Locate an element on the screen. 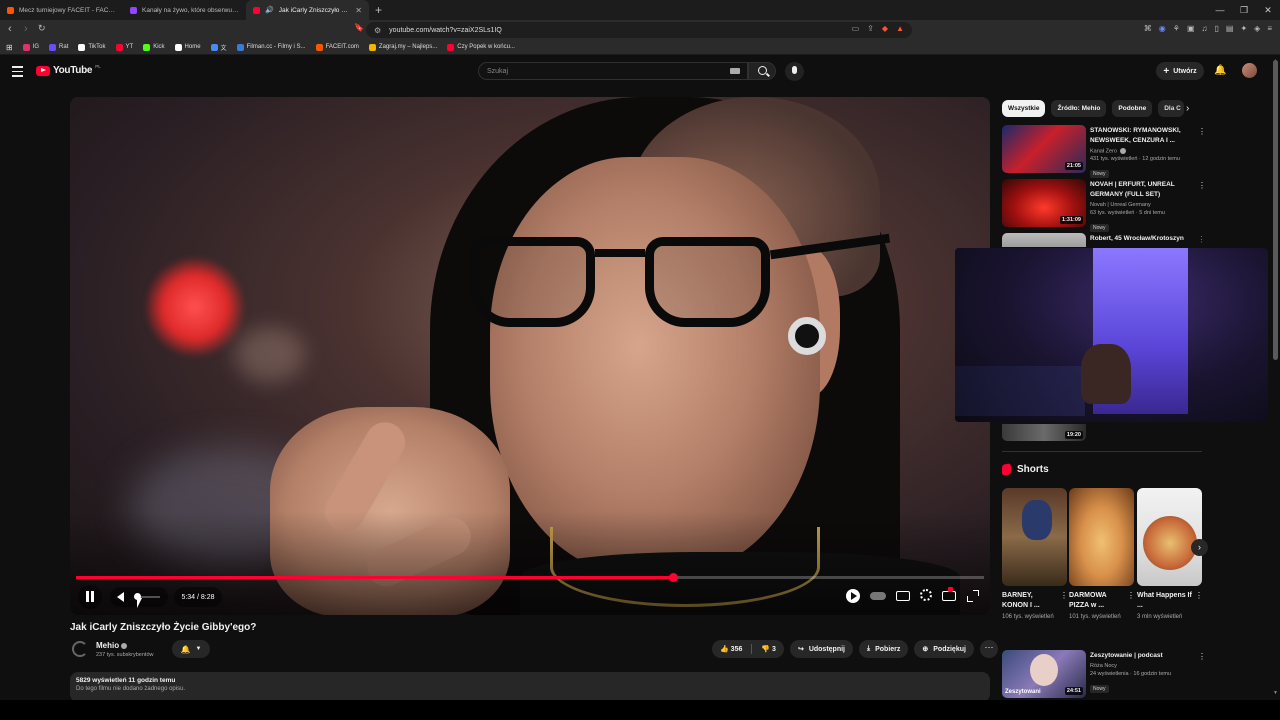 This screenshot has width=1280, height=720. bookmark-item: Rat is located at coordinates (58, 47).